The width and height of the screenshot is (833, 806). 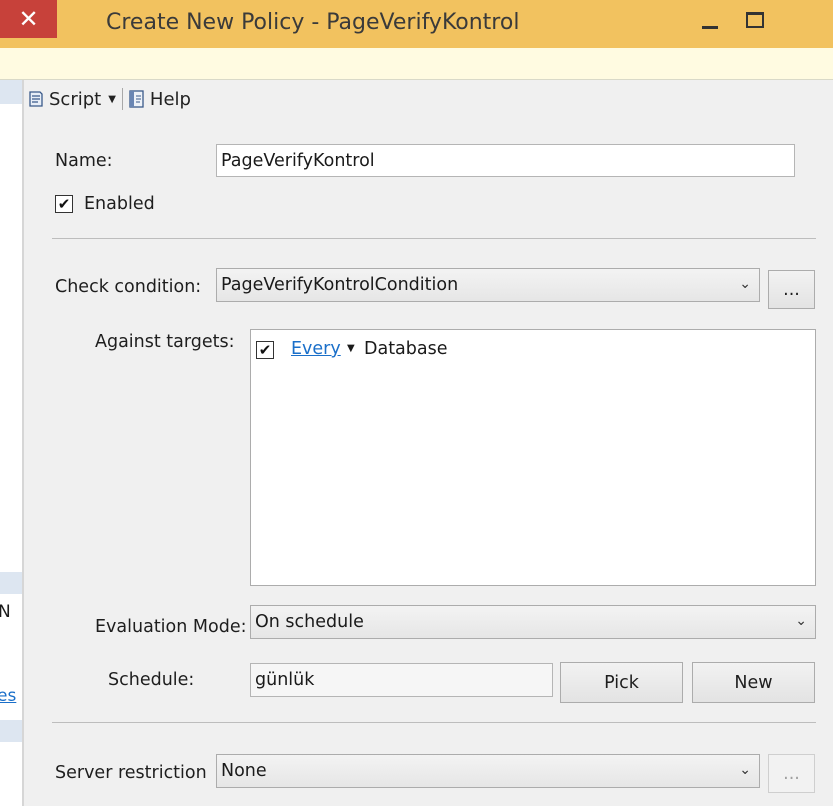 What do you see at coordinates (753, 682) in the screenshot?
I see `new-schedule-button: New` at bounding box center [753, 682].